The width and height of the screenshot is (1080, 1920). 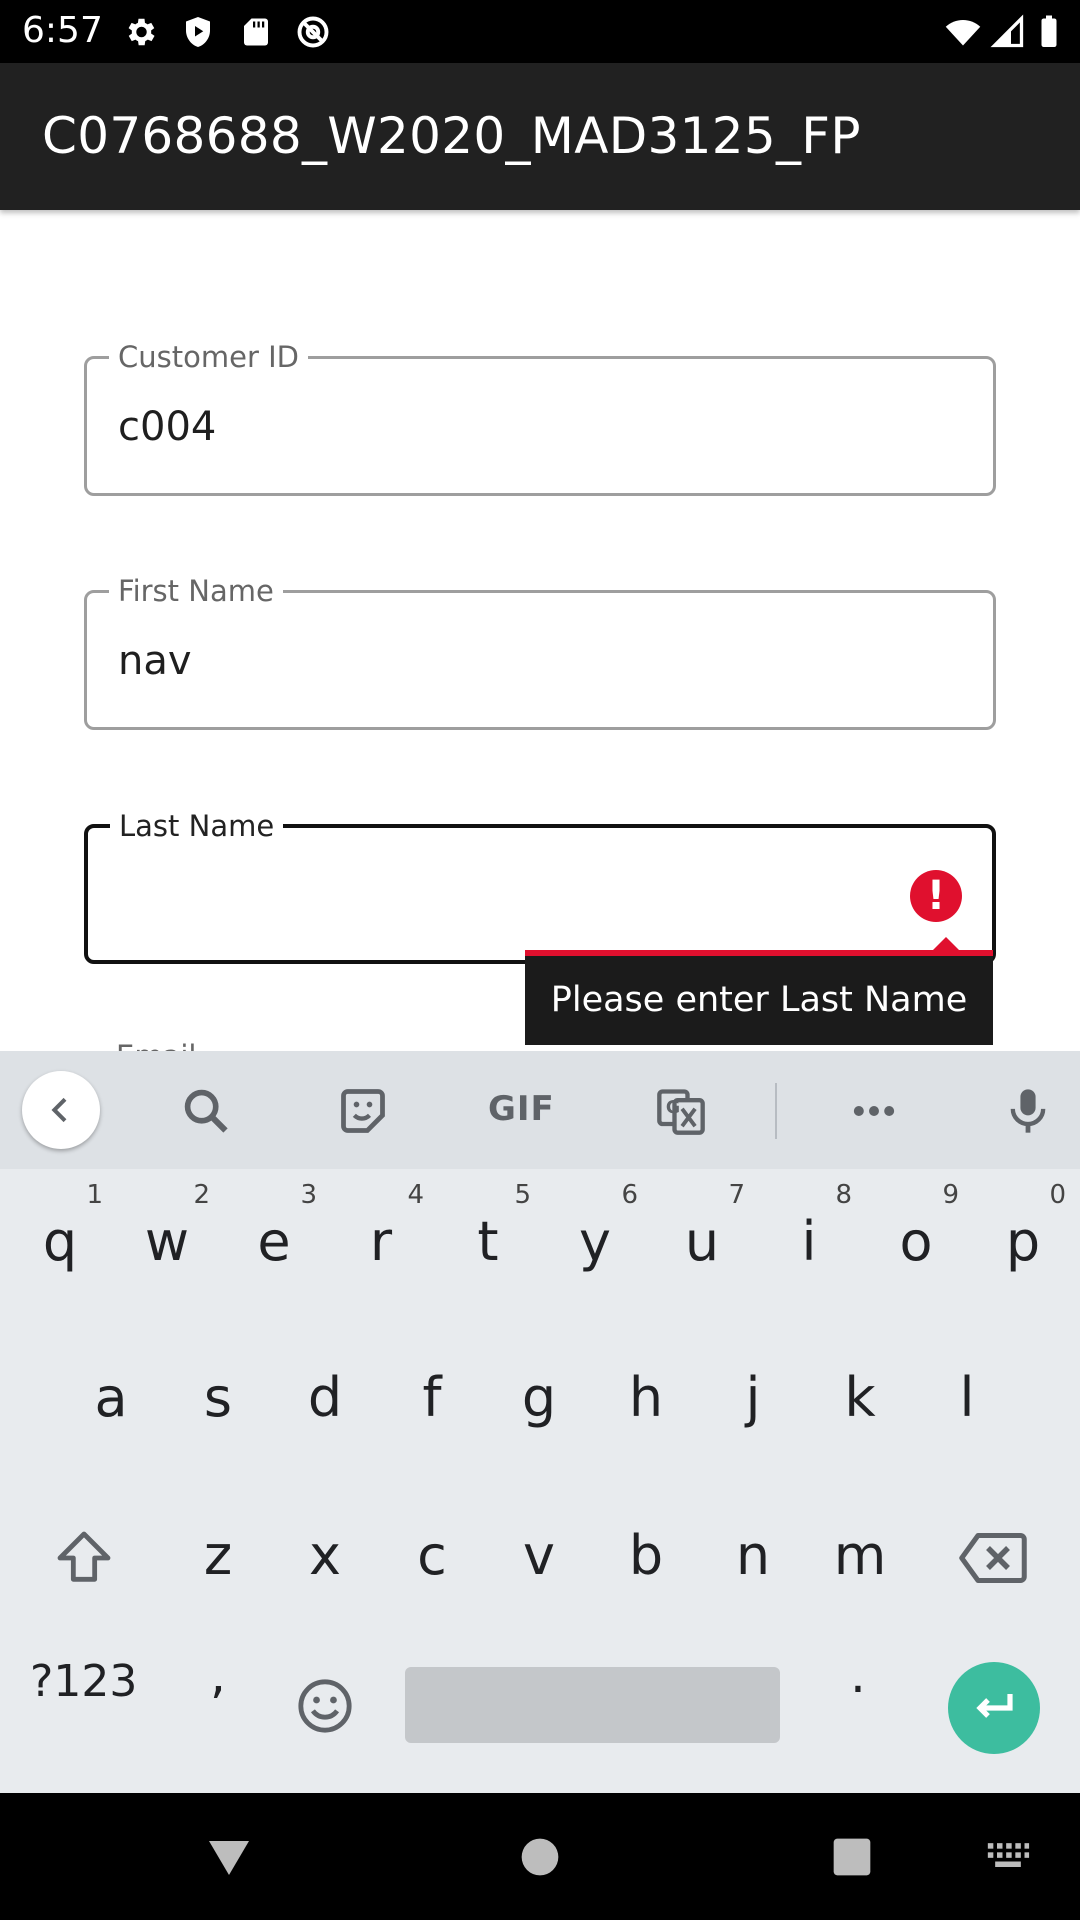 I want to click on key-p: 0p, so click(x=1023, y=1240).